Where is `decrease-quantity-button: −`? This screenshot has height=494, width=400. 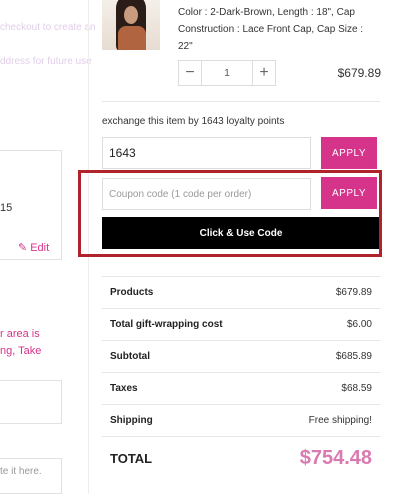 decrease-quantity-button: − is located at coordinates (190, 73).